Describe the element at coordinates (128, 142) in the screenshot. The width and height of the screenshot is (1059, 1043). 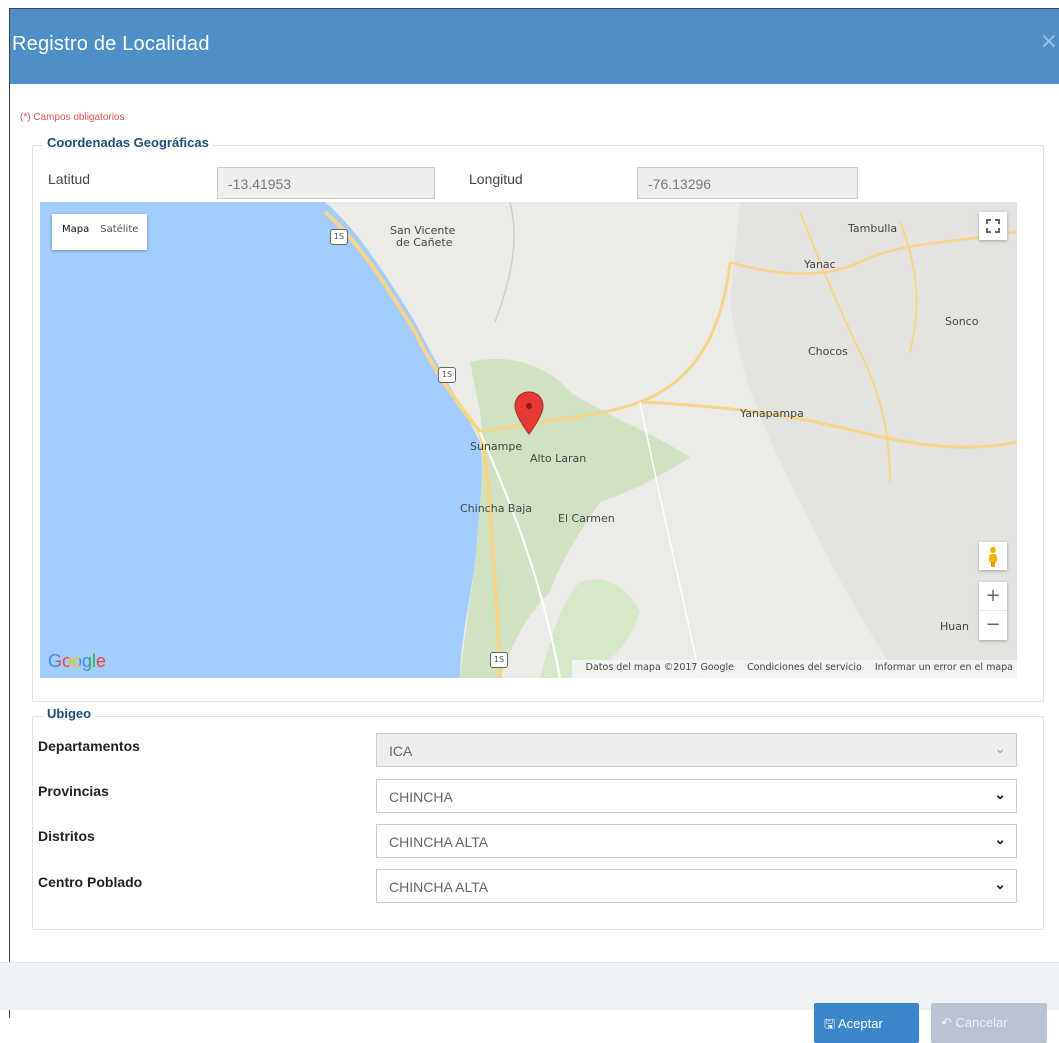
I see `coordinates-legend: Coordenadas Geográficas` at that location.